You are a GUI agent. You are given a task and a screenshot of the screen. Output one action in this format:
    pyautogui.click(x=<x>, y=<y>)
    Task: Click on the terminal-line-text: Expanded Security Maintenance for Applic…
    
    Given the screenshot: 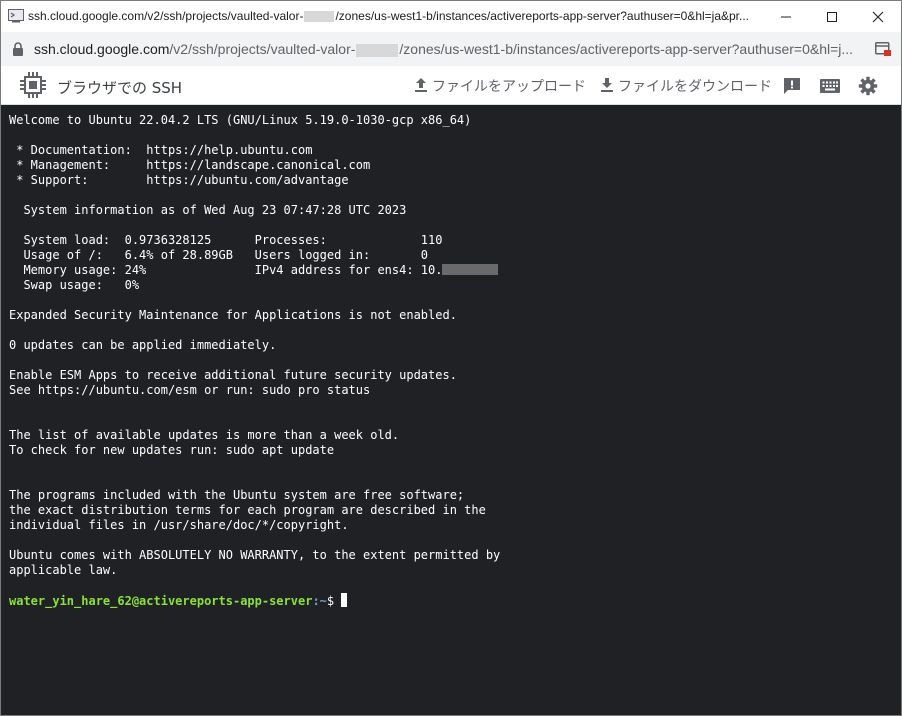 What is the action you would take?
    pyautogui.click(x=233, y=315)
    